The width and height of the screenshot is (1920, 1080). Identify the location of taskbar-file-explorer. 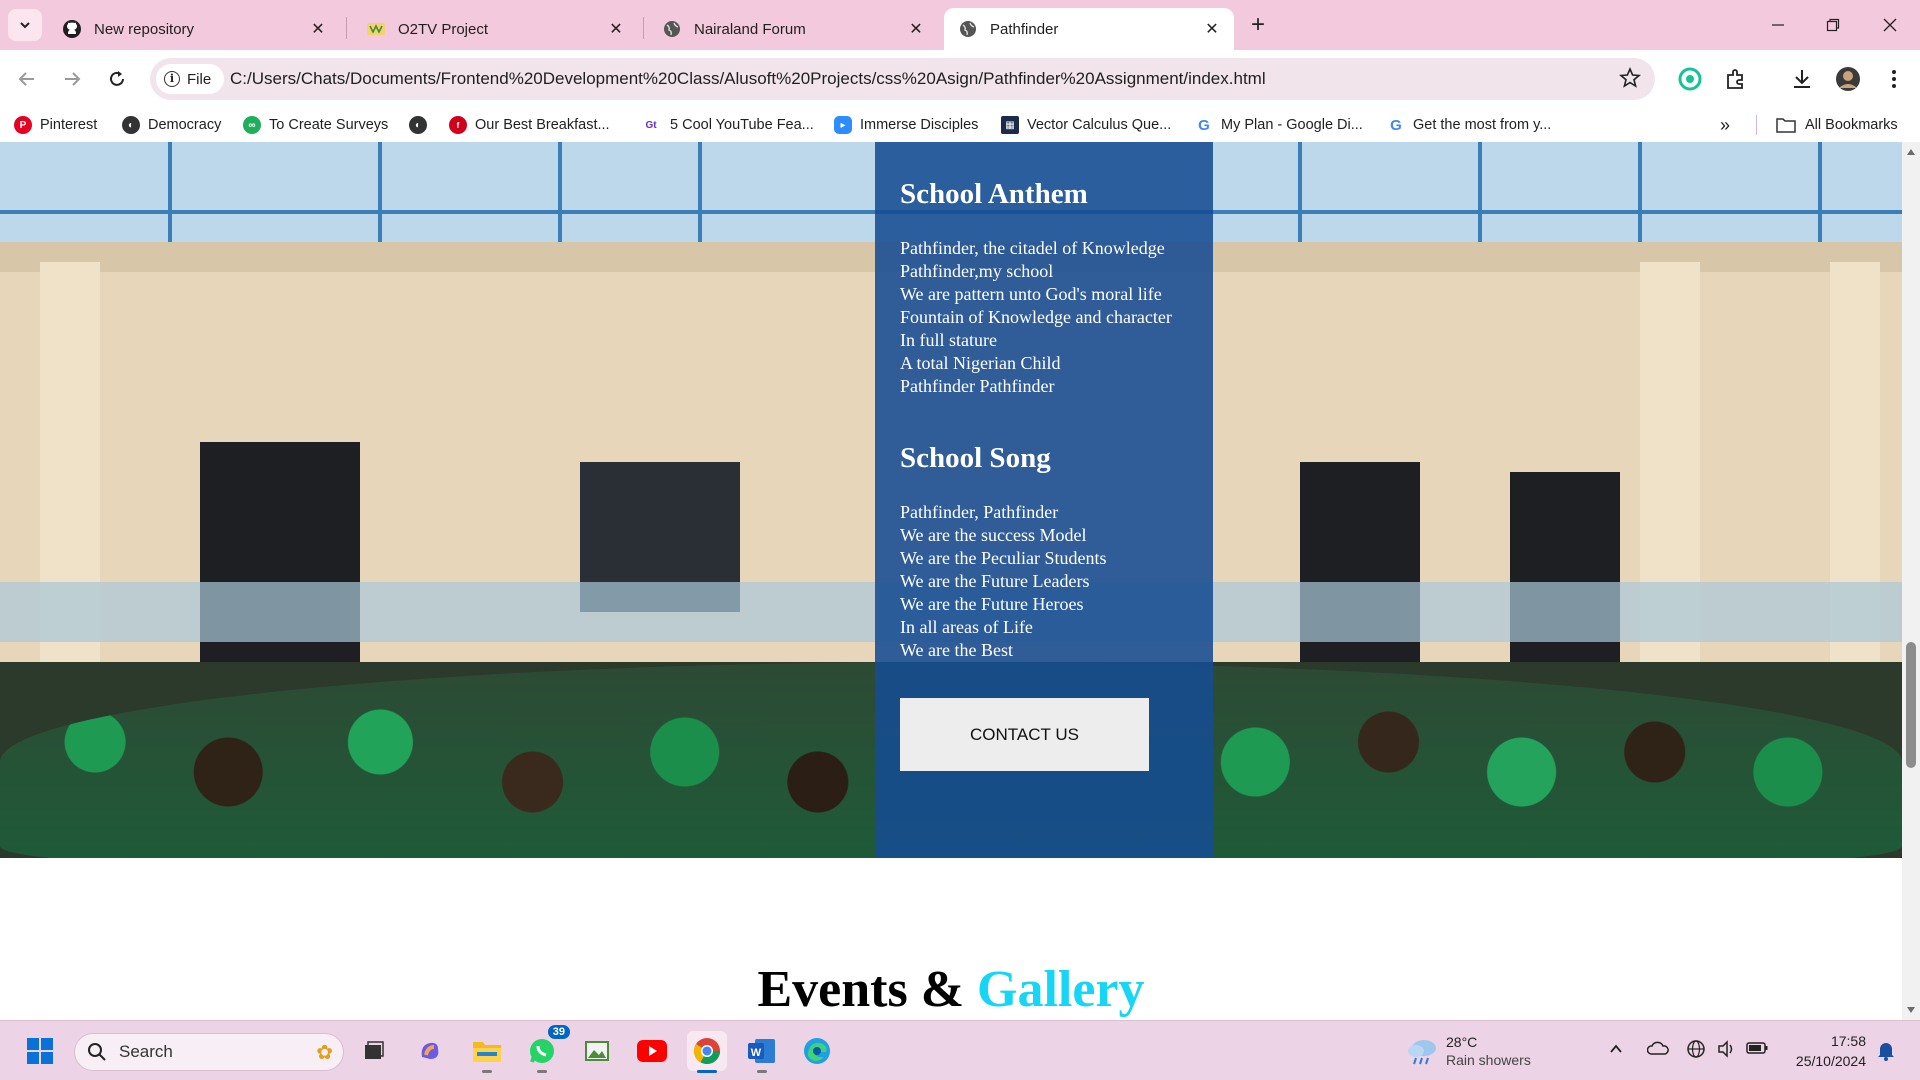
(487, 1052).